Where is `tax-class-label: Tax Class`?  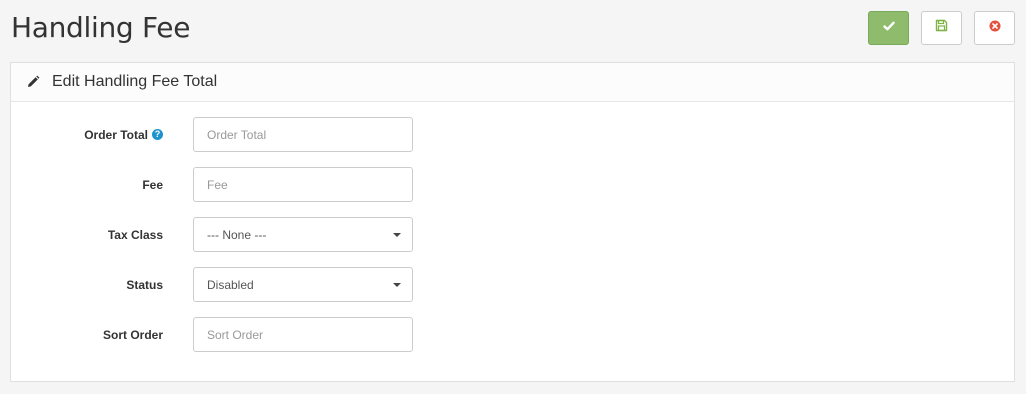
tax-class-label: Tax Class is located at coordinates (135, 234).